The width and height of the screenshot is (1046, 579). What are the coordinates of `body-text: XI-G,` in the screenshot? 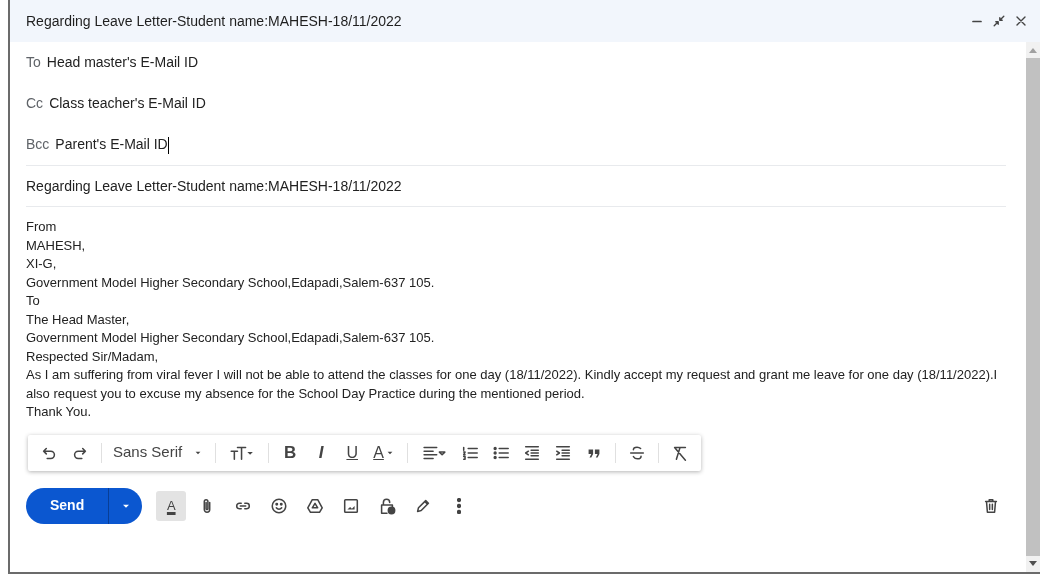 It's located at (42, 264).